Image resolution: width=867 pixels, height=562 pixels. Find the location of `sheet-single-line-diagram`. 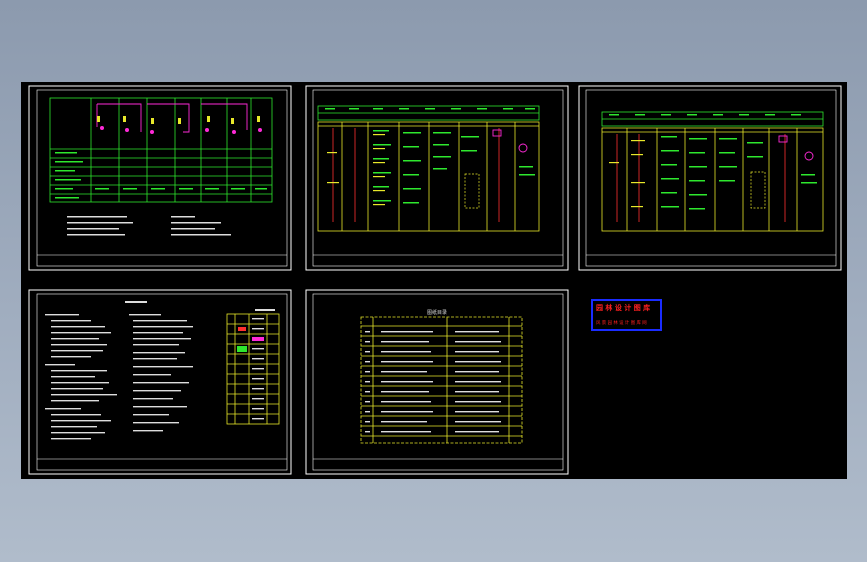

sheet-single-line-diagram is located at coordinates (160, 178).